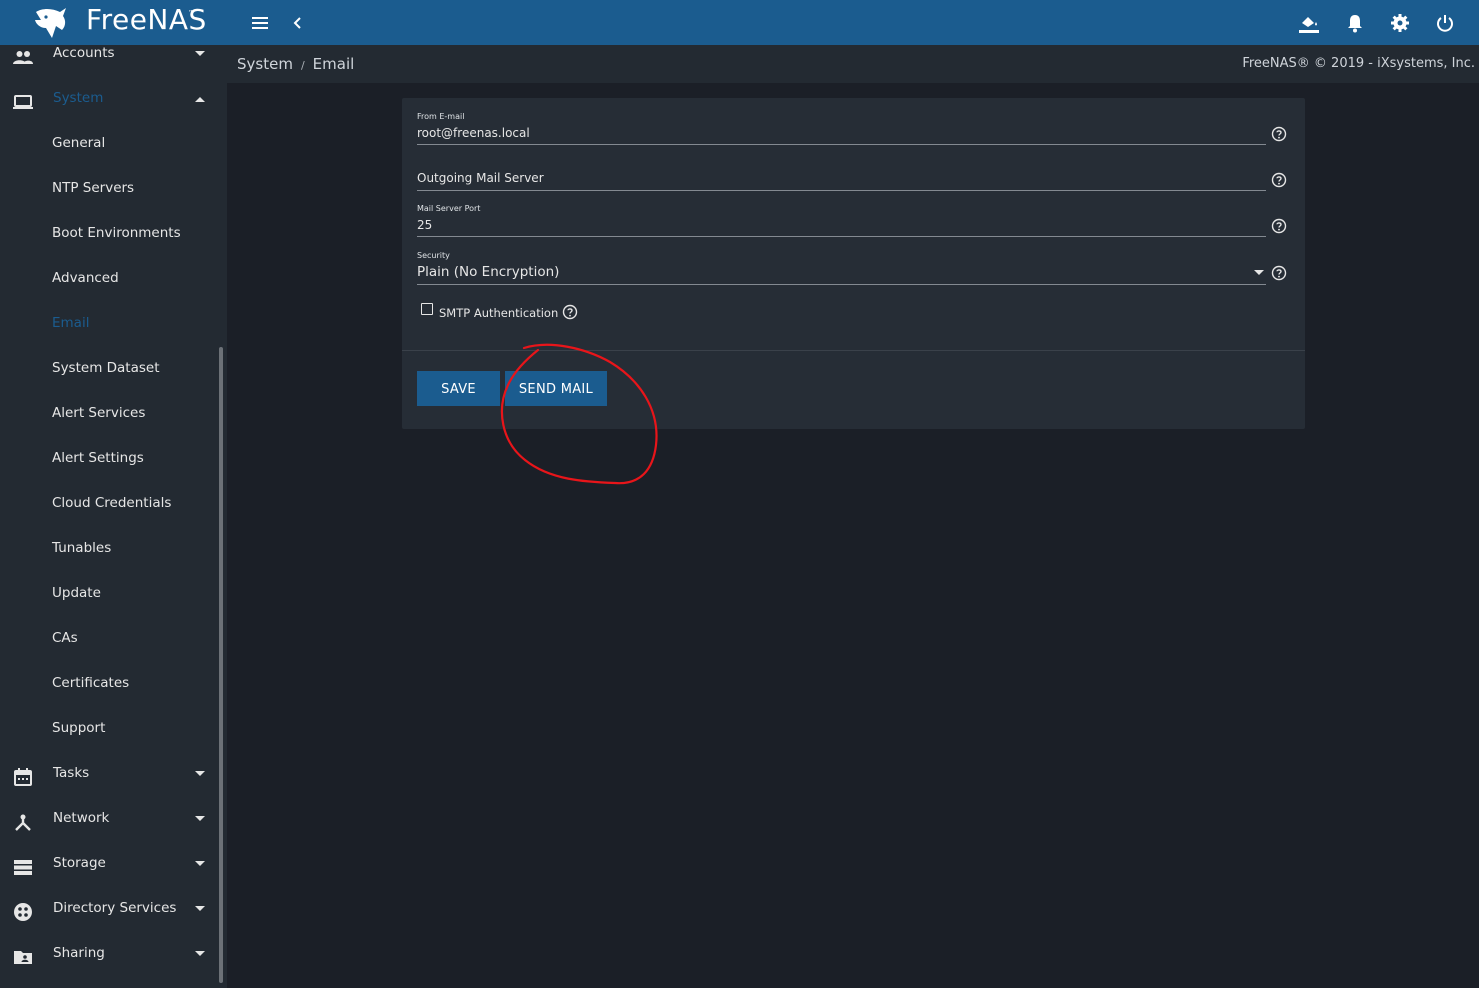  I want to click on sidebar-item-directory-services: Directory Services, so click(107, 915).